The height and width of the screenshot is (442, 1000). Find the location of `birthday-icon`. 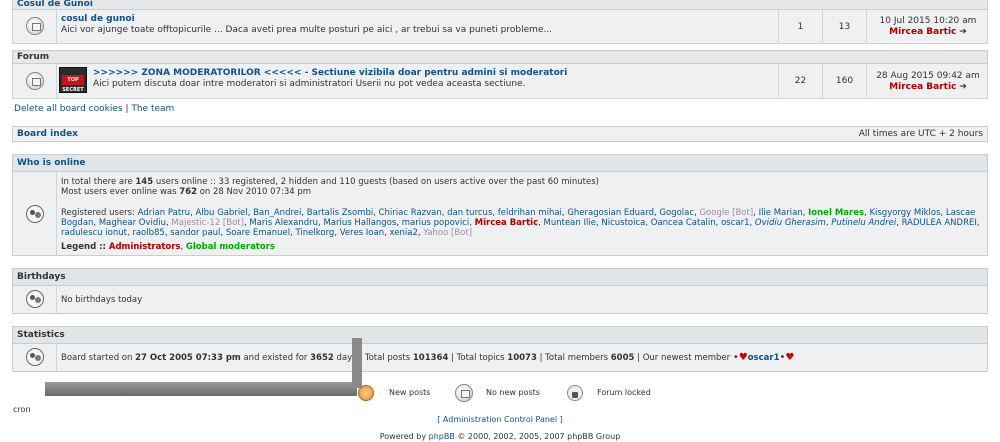

birthday-icon is located at coordinates (35, 299).